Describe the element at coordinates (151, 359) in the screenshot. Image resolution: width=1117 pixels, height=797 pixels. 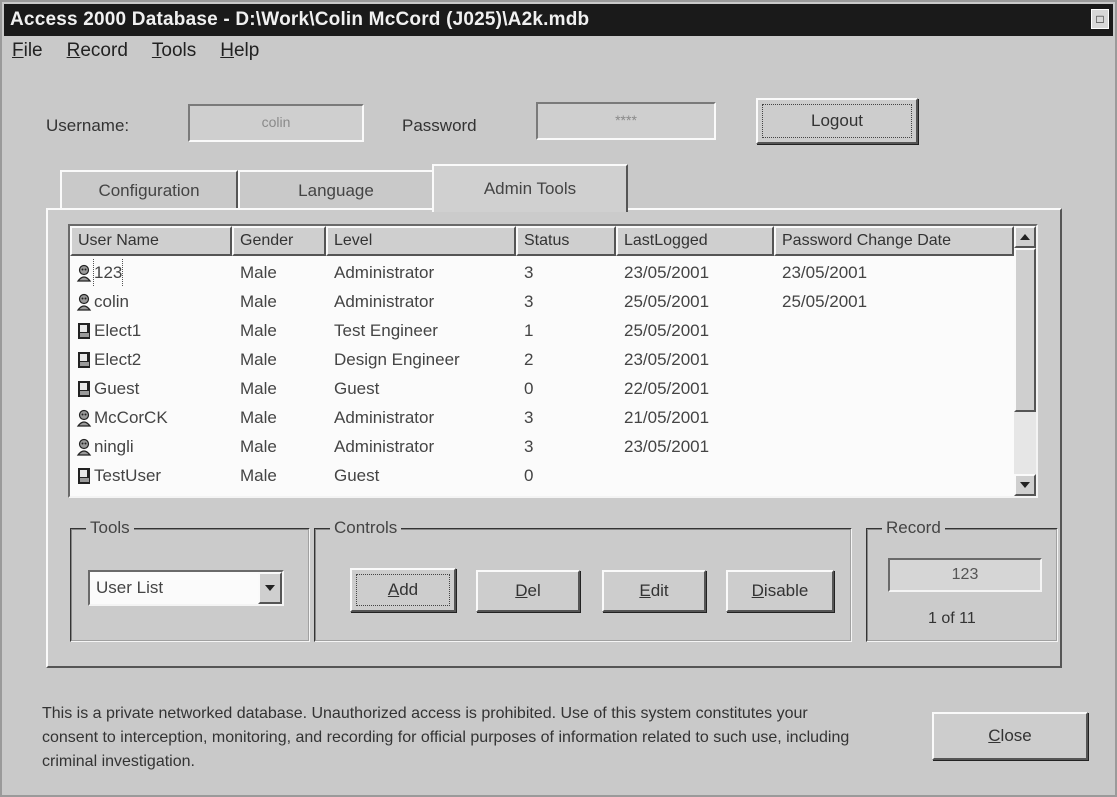
I see `cell-user-name: Elect2` at that location.